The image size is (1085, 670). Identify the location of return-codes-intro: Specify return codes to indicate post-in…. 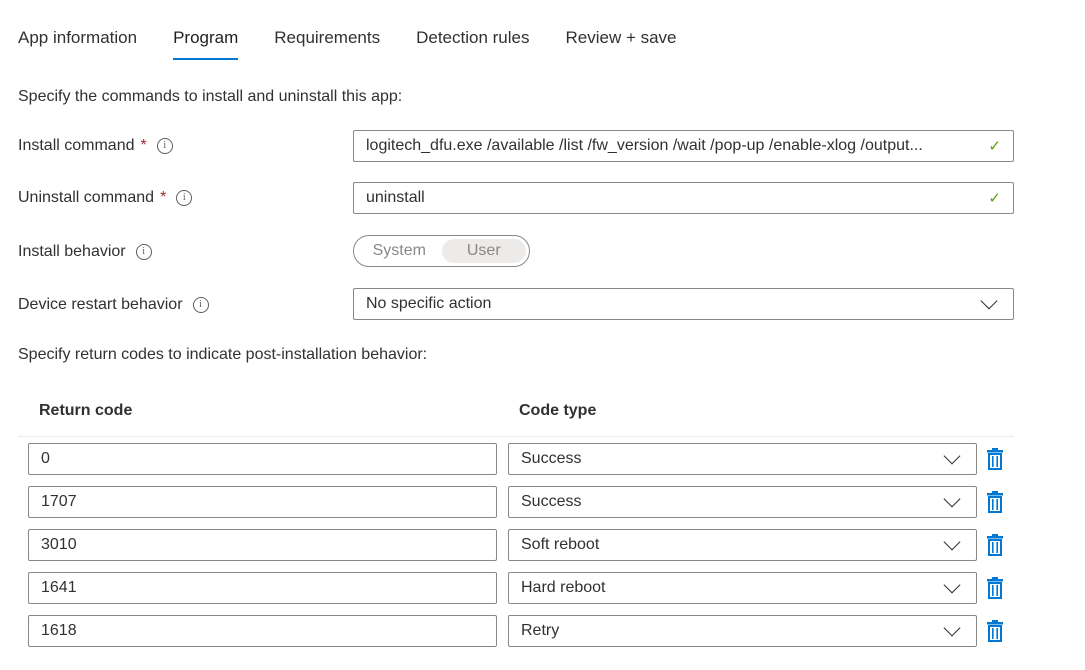
(223, 354).